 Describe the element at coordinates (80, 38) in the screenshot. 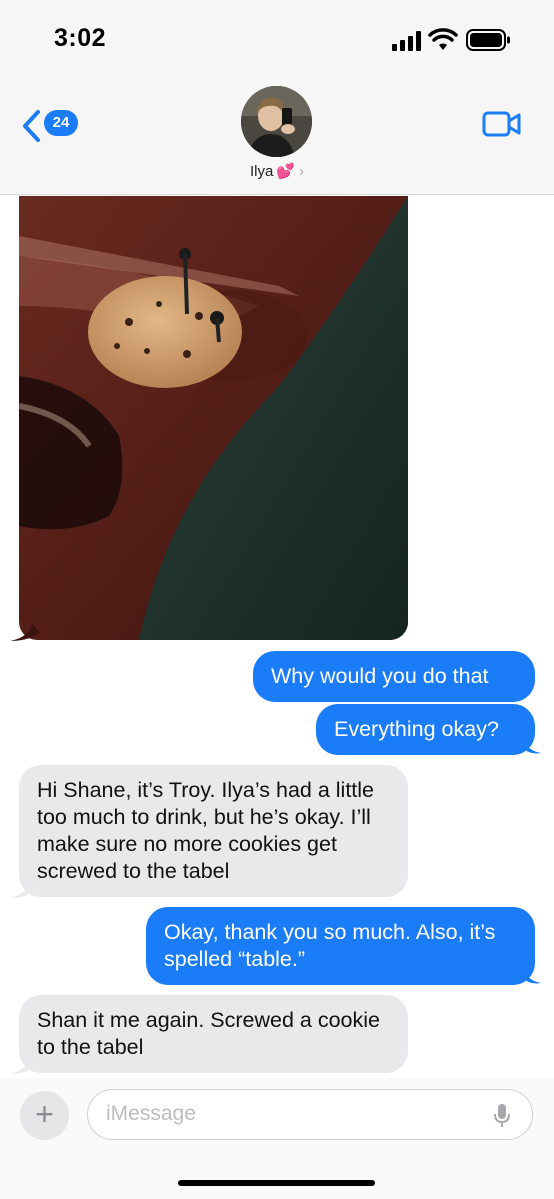

I see `status-time: 3:02` at that location.